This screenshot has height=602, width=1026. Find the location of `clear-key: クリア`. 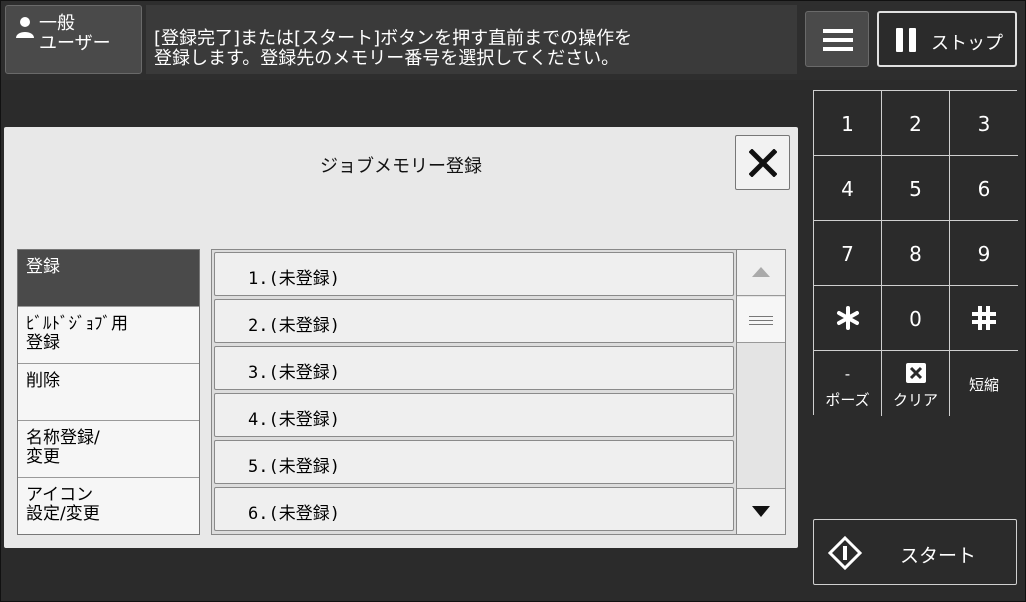

clear-key: クリア is located at coordinates (916, 383).